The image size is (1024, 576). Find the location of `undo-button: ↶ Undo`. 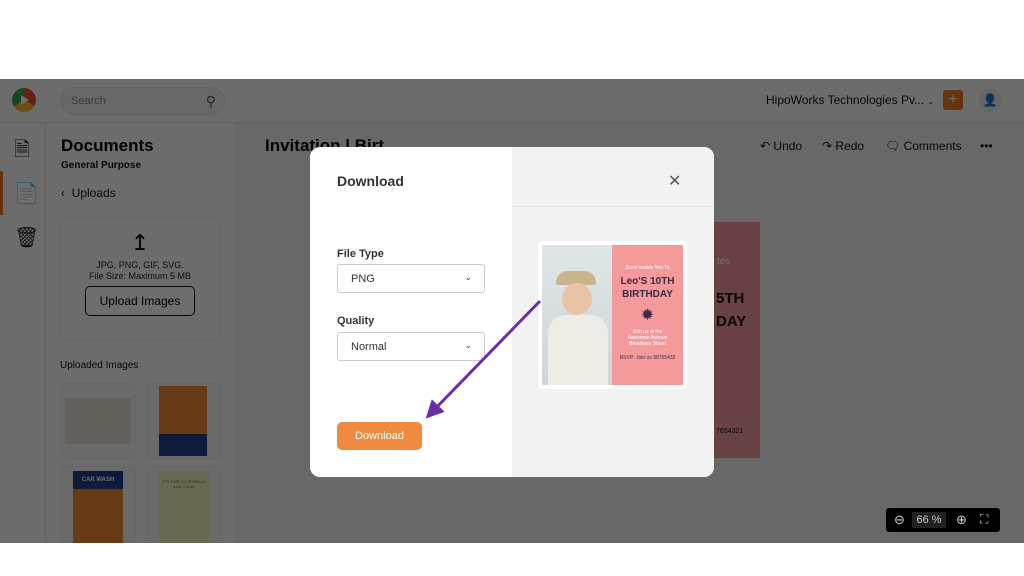

undo-button: ↶ Undo is located at coordinates (781, 146).